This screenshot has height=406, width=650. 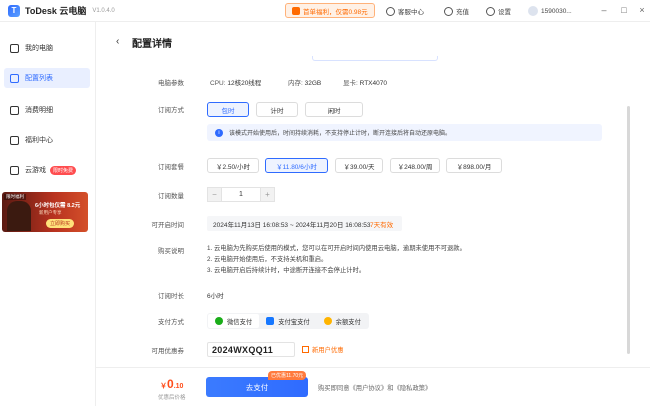 I want to click on balance-coin-icon, so click(x=327, y=321).